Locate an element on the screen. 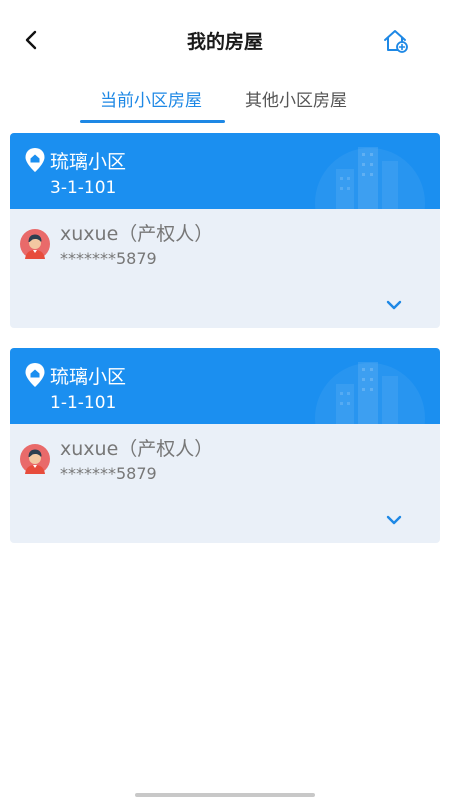 The height and width of the screenshot is (800, 450). nav-bar: 我的房屋 is located at coordinates (225, 40).